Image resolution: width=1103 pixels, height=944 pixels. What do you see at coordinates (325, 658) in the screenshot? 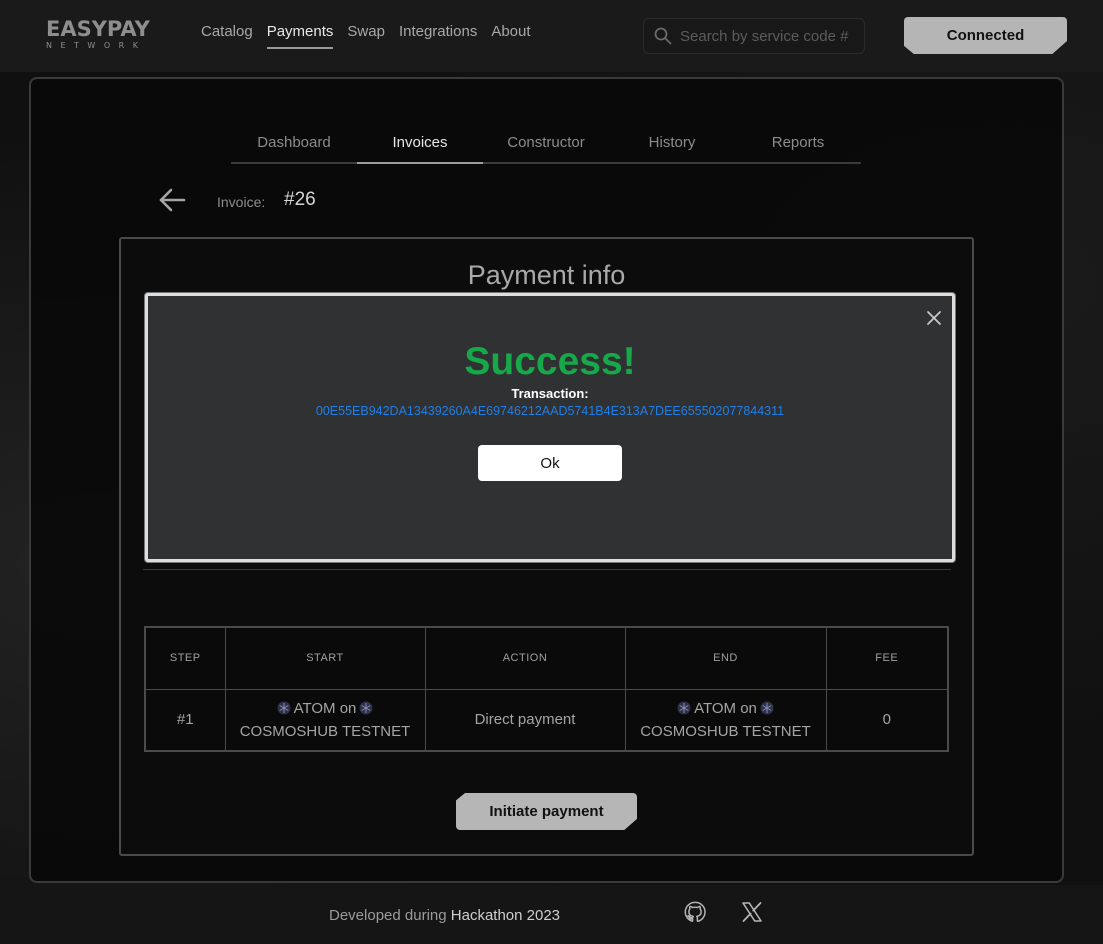
I see `col-start: START` at bounding box center [325, 658].